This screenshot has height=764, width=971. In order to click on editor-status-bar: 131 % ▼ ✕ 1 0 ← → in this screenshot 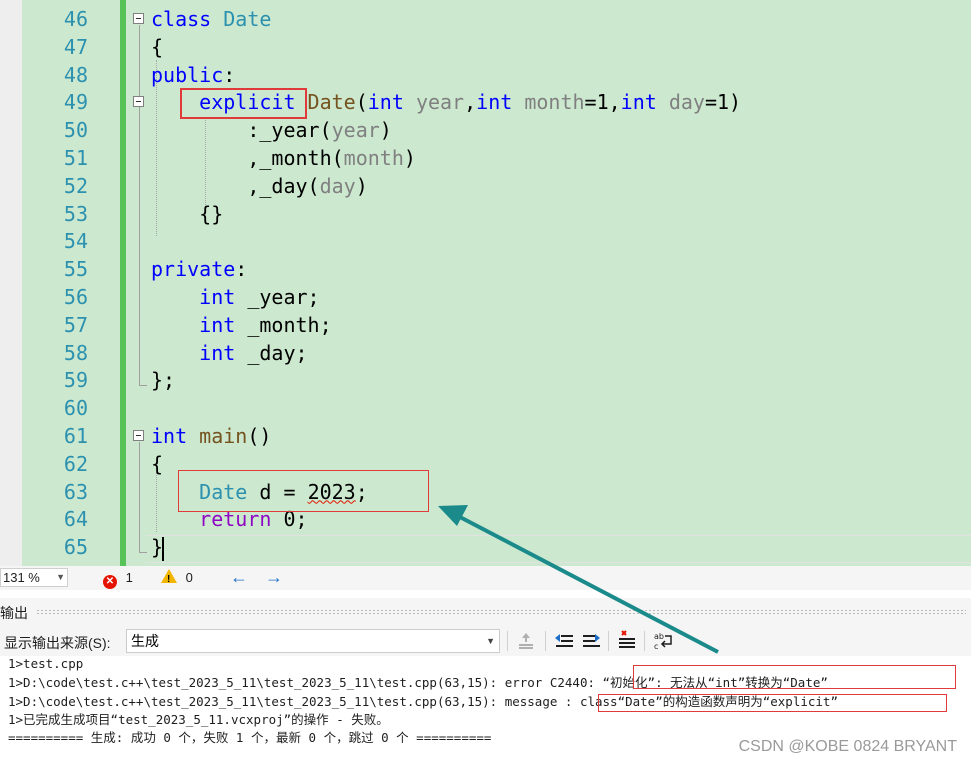, I will do `click(485, 578)`.